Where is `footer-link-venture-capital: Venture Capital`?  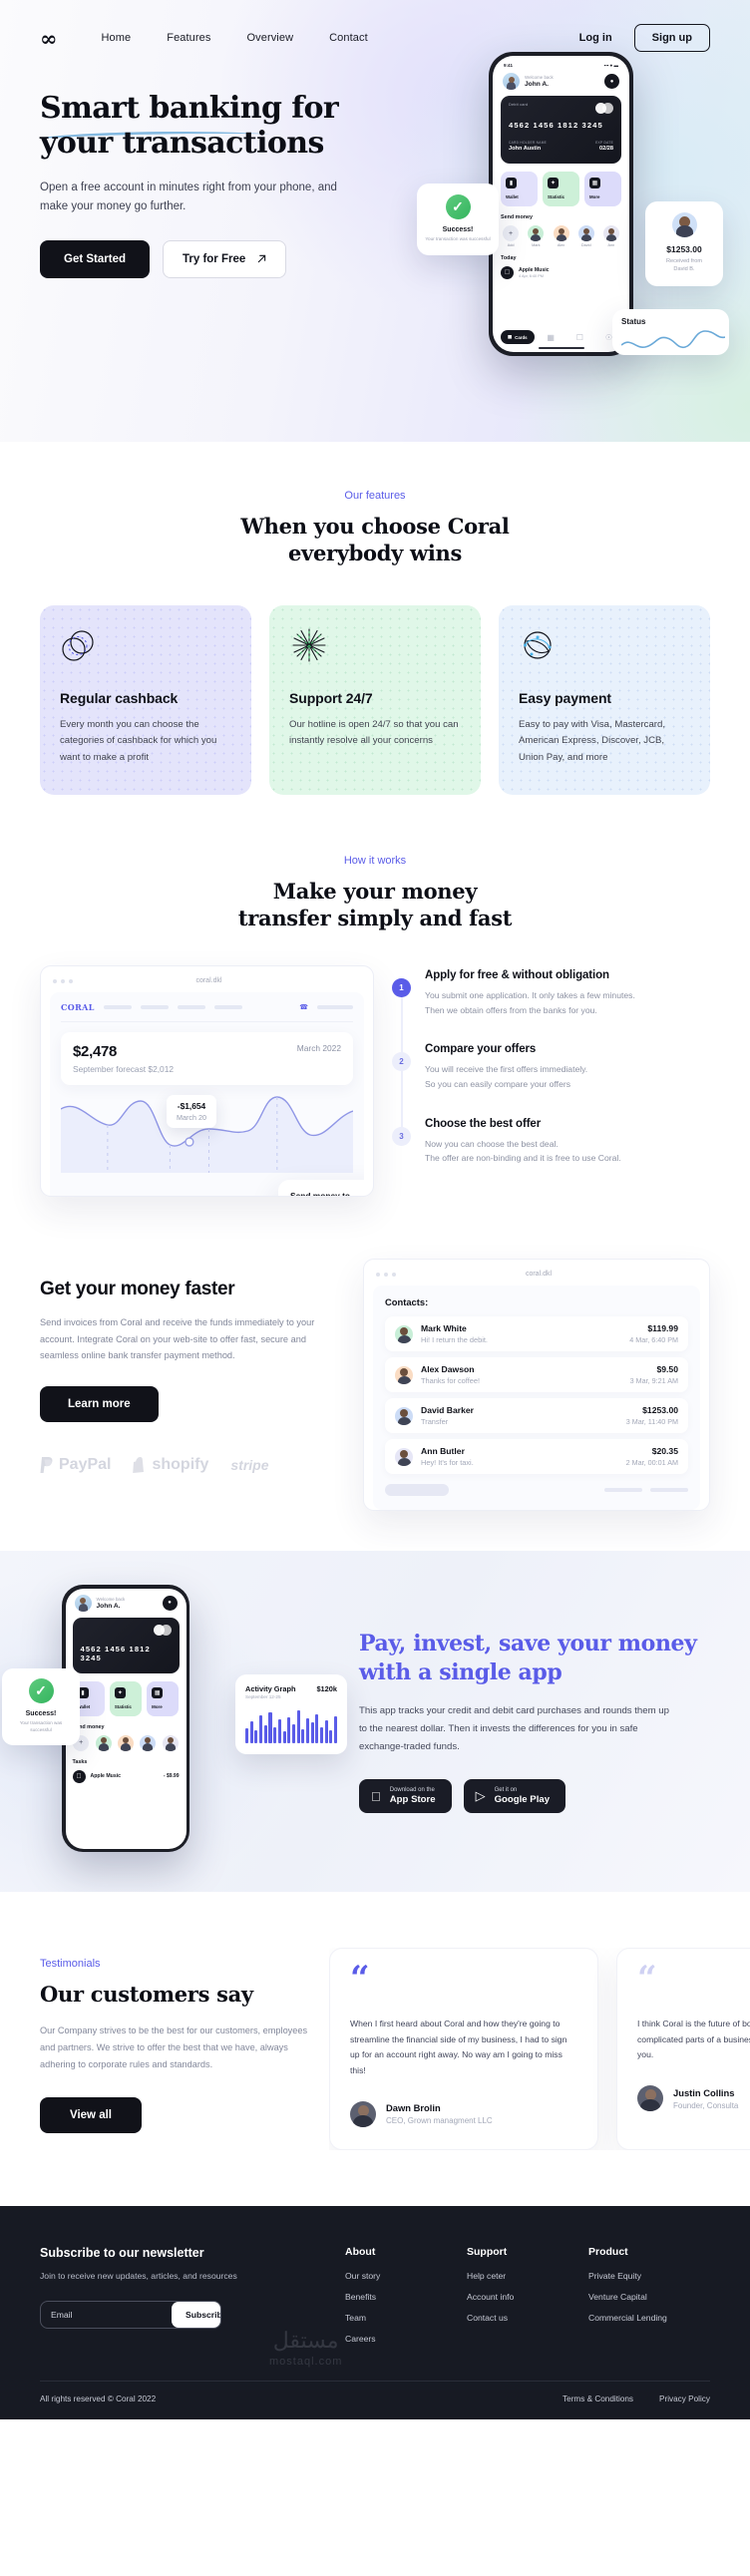
footer-link-venture-capital: Venture Capital is located at coordinates (632, 2297).